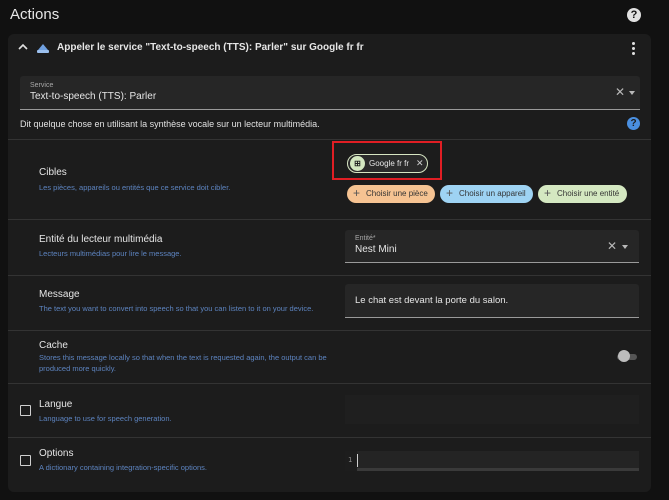 The width and height of the screenshot is (669, 500). What do you see at coordinates (56, 404) in the screenshot?
I see `language-title: Langue` at bounding box center [56, 404].